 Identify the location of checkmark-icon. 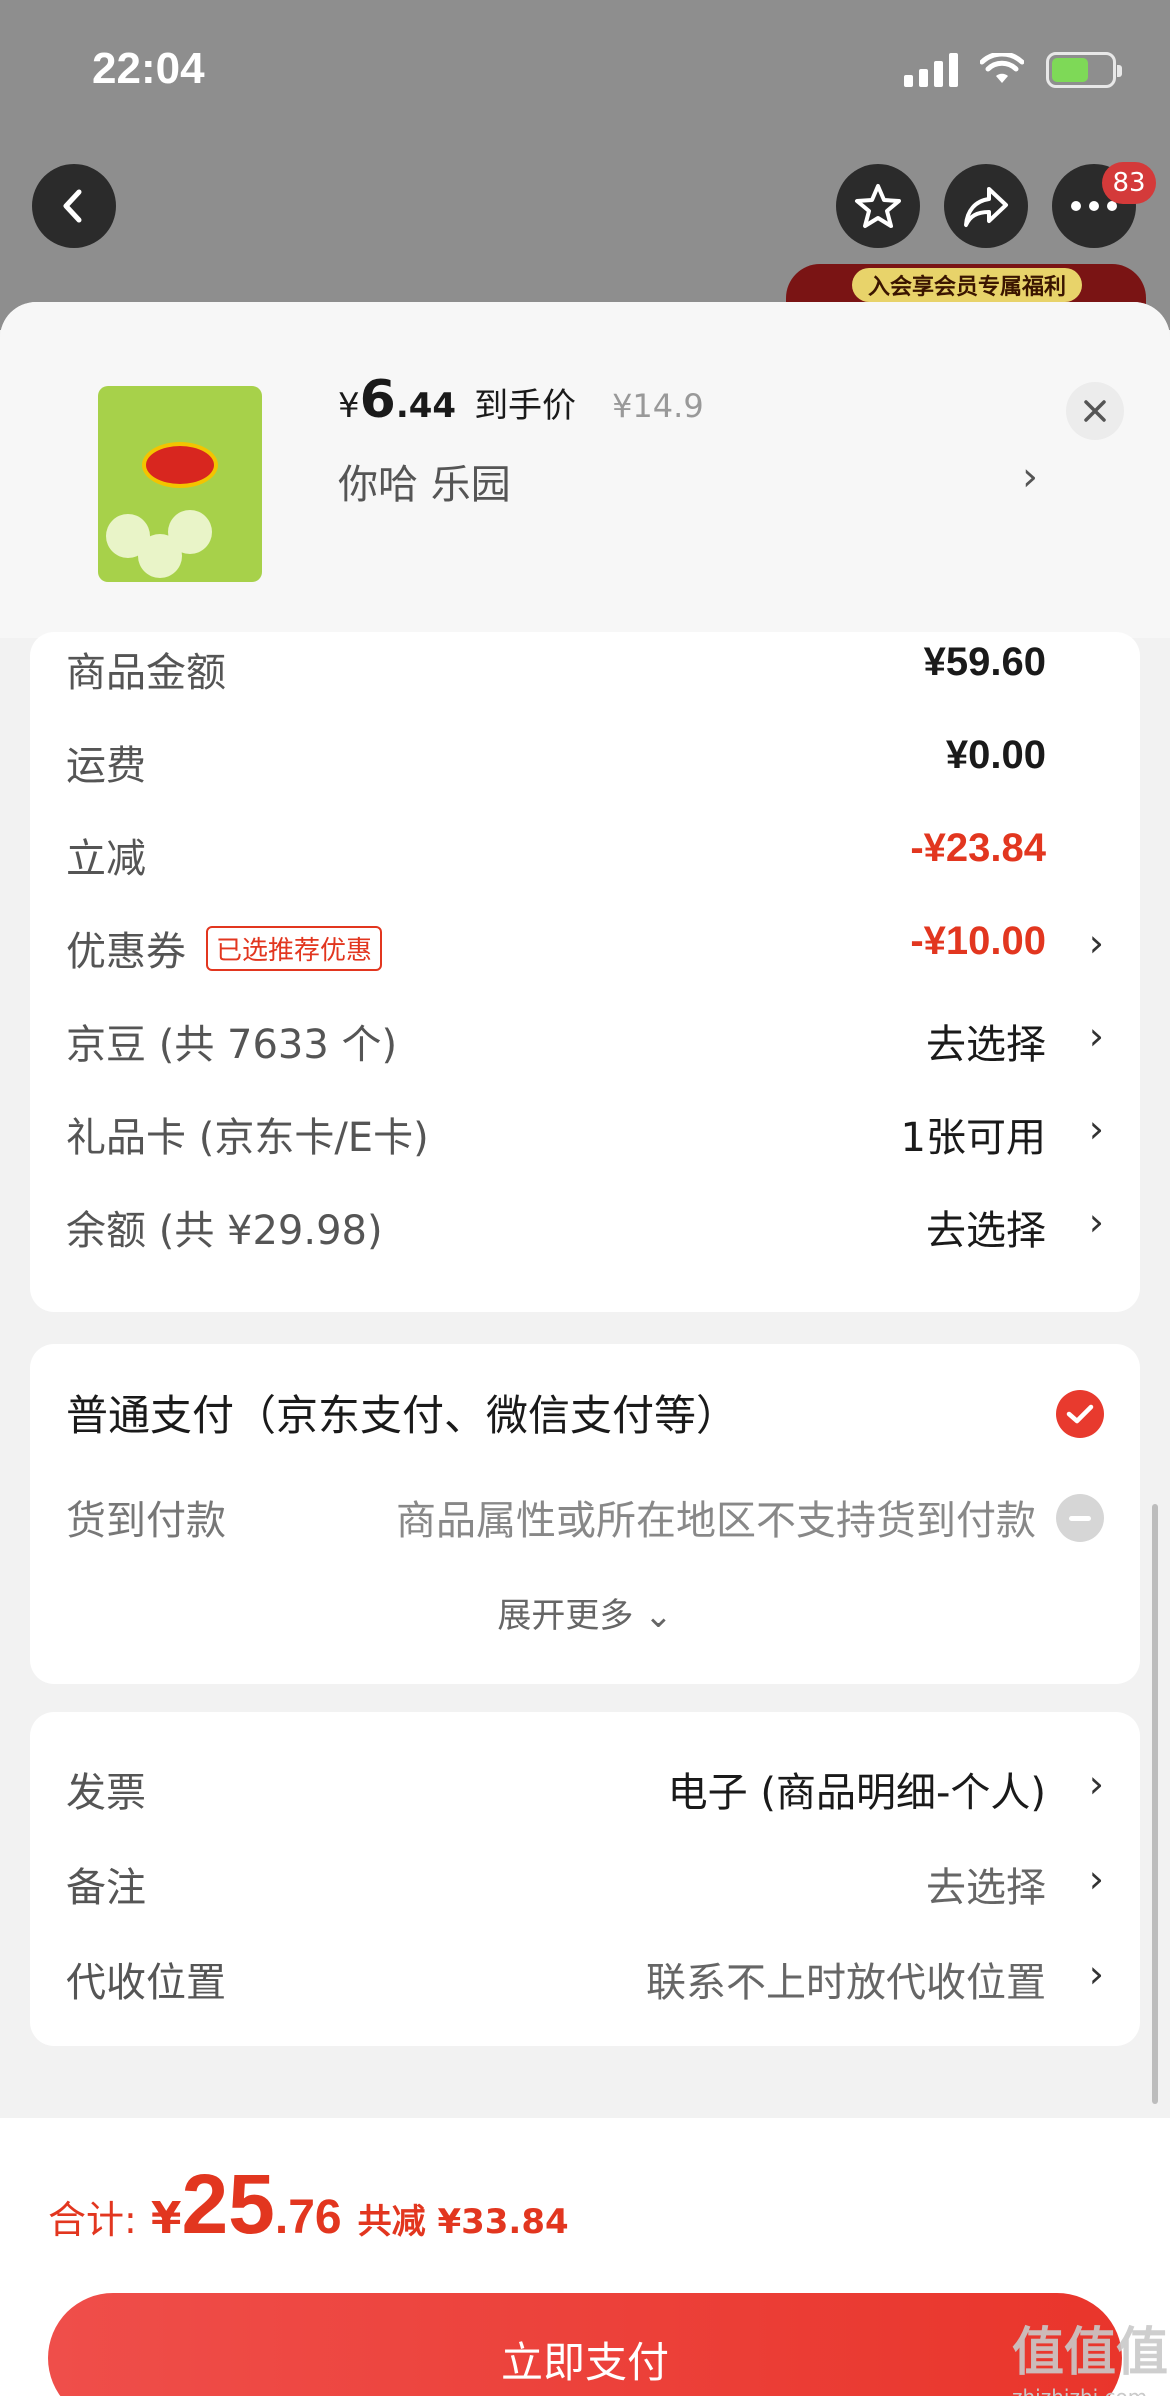
(1080, 1414).